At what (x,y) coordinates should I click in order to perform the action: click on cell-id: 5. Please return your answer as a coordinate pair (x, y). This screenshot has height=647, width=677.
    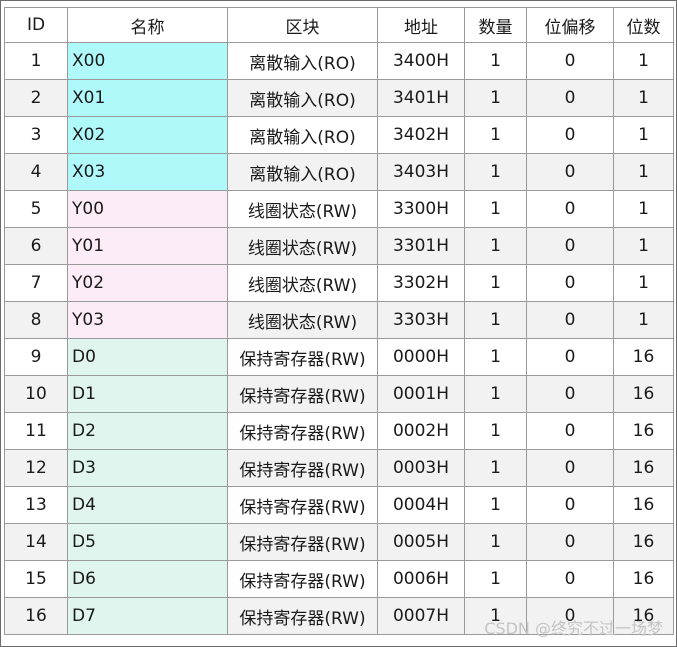
    Looking at the image, I should click on (36, 209).